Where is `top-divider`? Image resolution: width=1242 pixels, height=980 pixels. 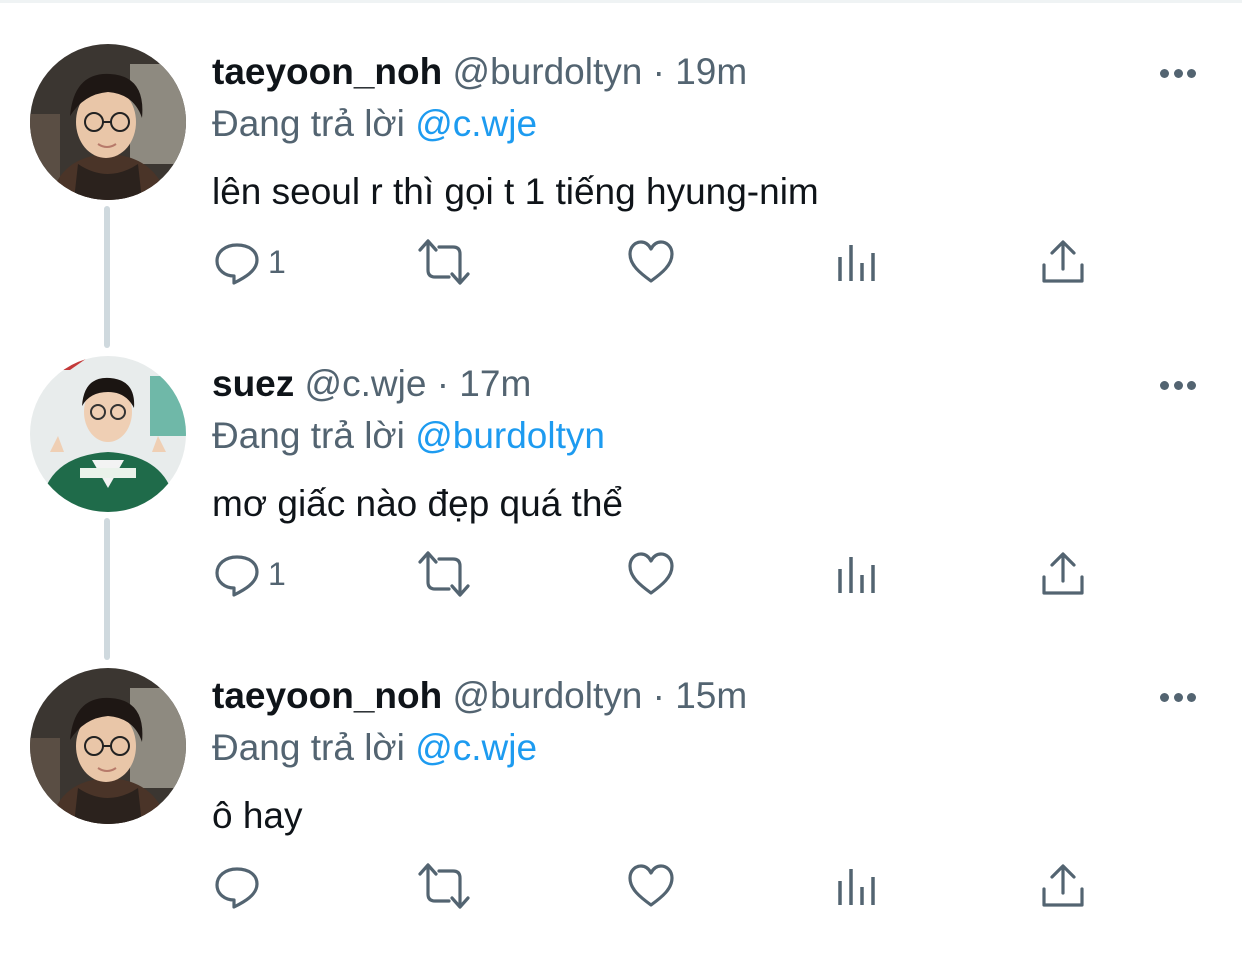
top-divider is located at coordinates (621, 1).